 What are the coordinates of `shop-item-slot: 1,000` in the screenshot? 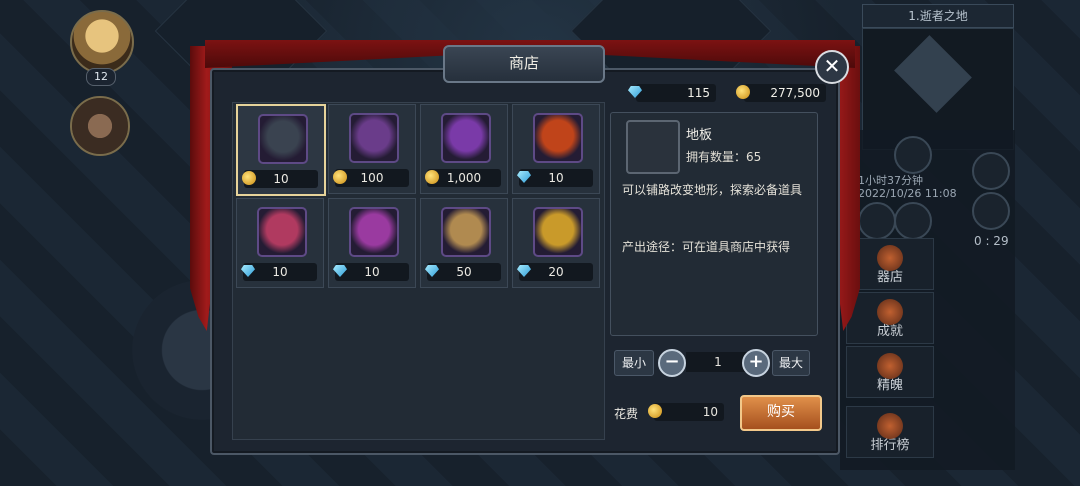 It's located at (464, 149).